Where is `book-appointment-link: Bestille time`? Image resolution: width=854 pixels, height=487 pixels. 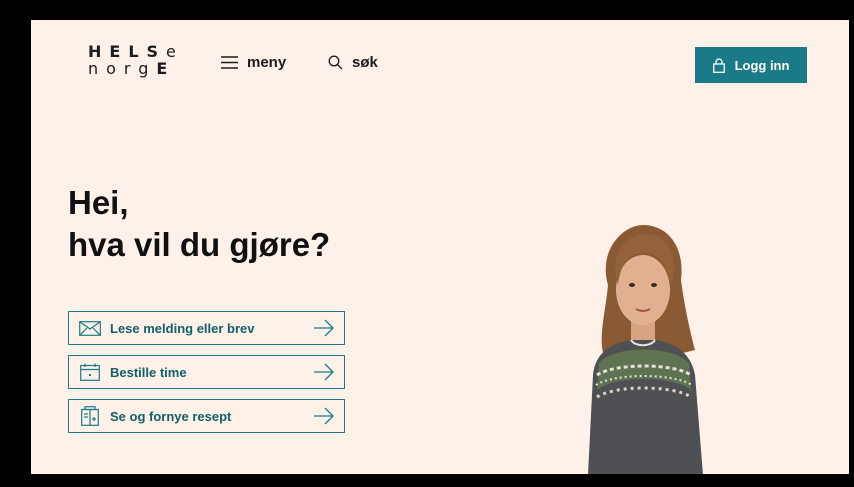 book-appointment-link: Bestille time is located at coordinates (206, 372).